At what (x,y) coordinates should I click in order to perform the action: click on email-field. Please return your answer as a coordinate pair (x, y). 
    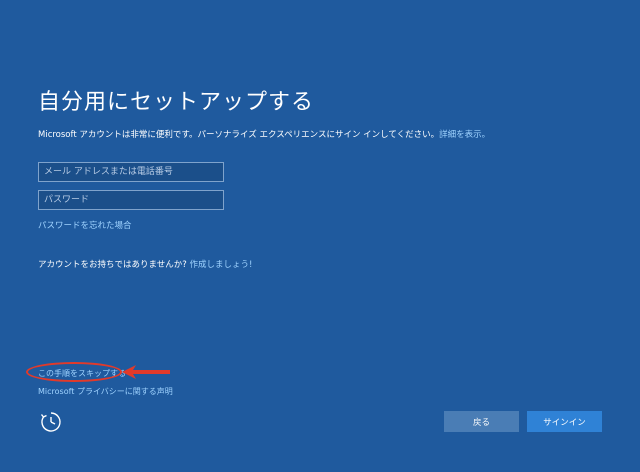
    Looking at the image, I should click on (131, 172).